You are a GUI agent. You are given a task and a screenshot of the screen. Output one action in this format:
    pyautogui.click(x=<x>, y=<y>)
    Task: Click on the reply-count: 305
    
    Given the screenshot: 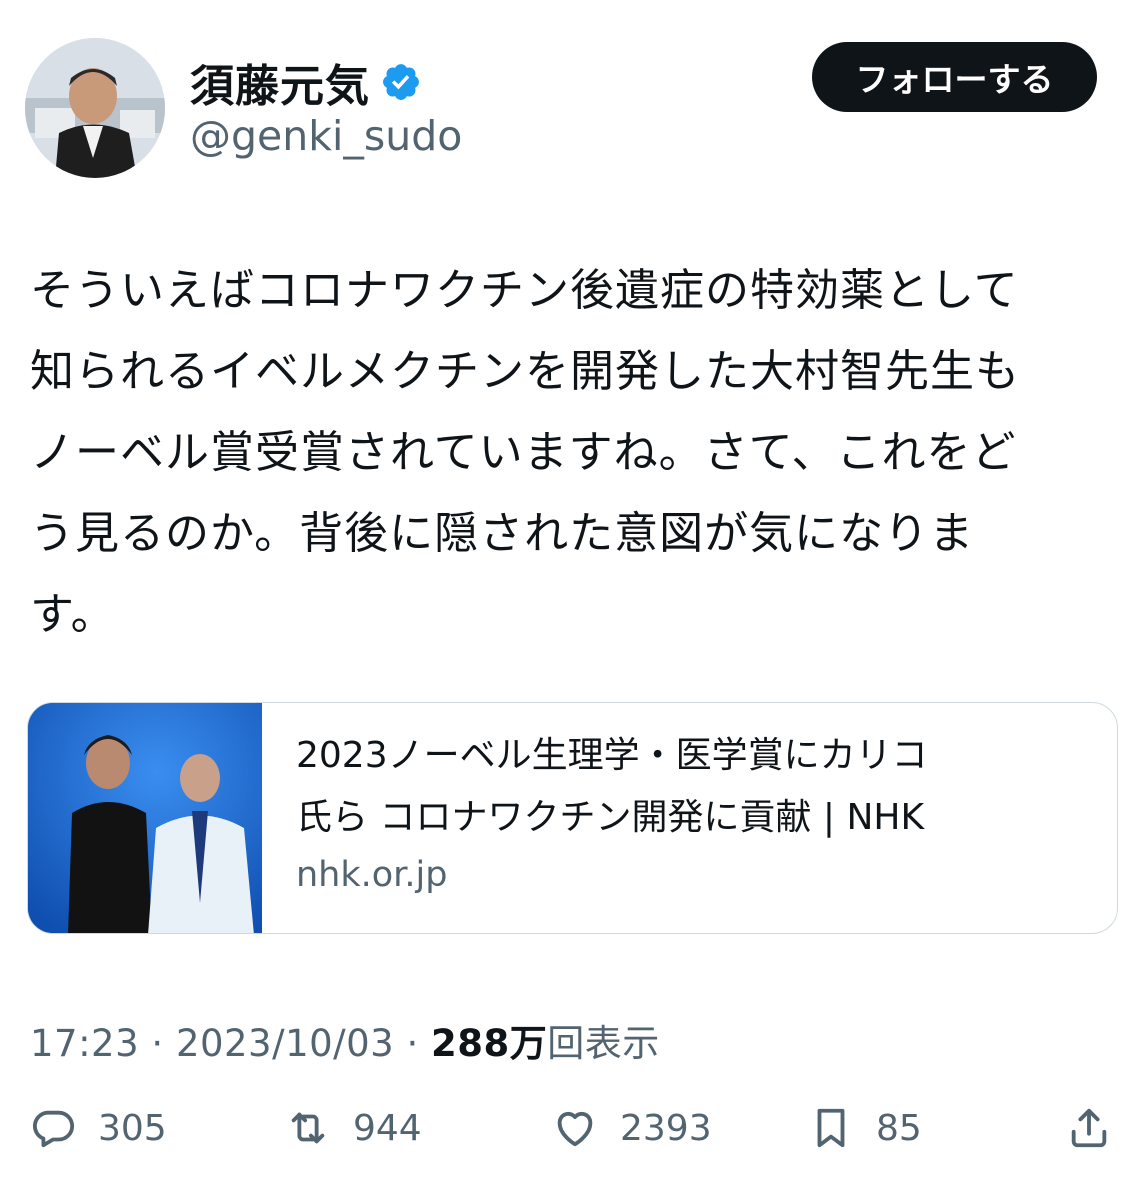 What is the action you would take?
    pyautogui.click(x=132, y=1128)
    